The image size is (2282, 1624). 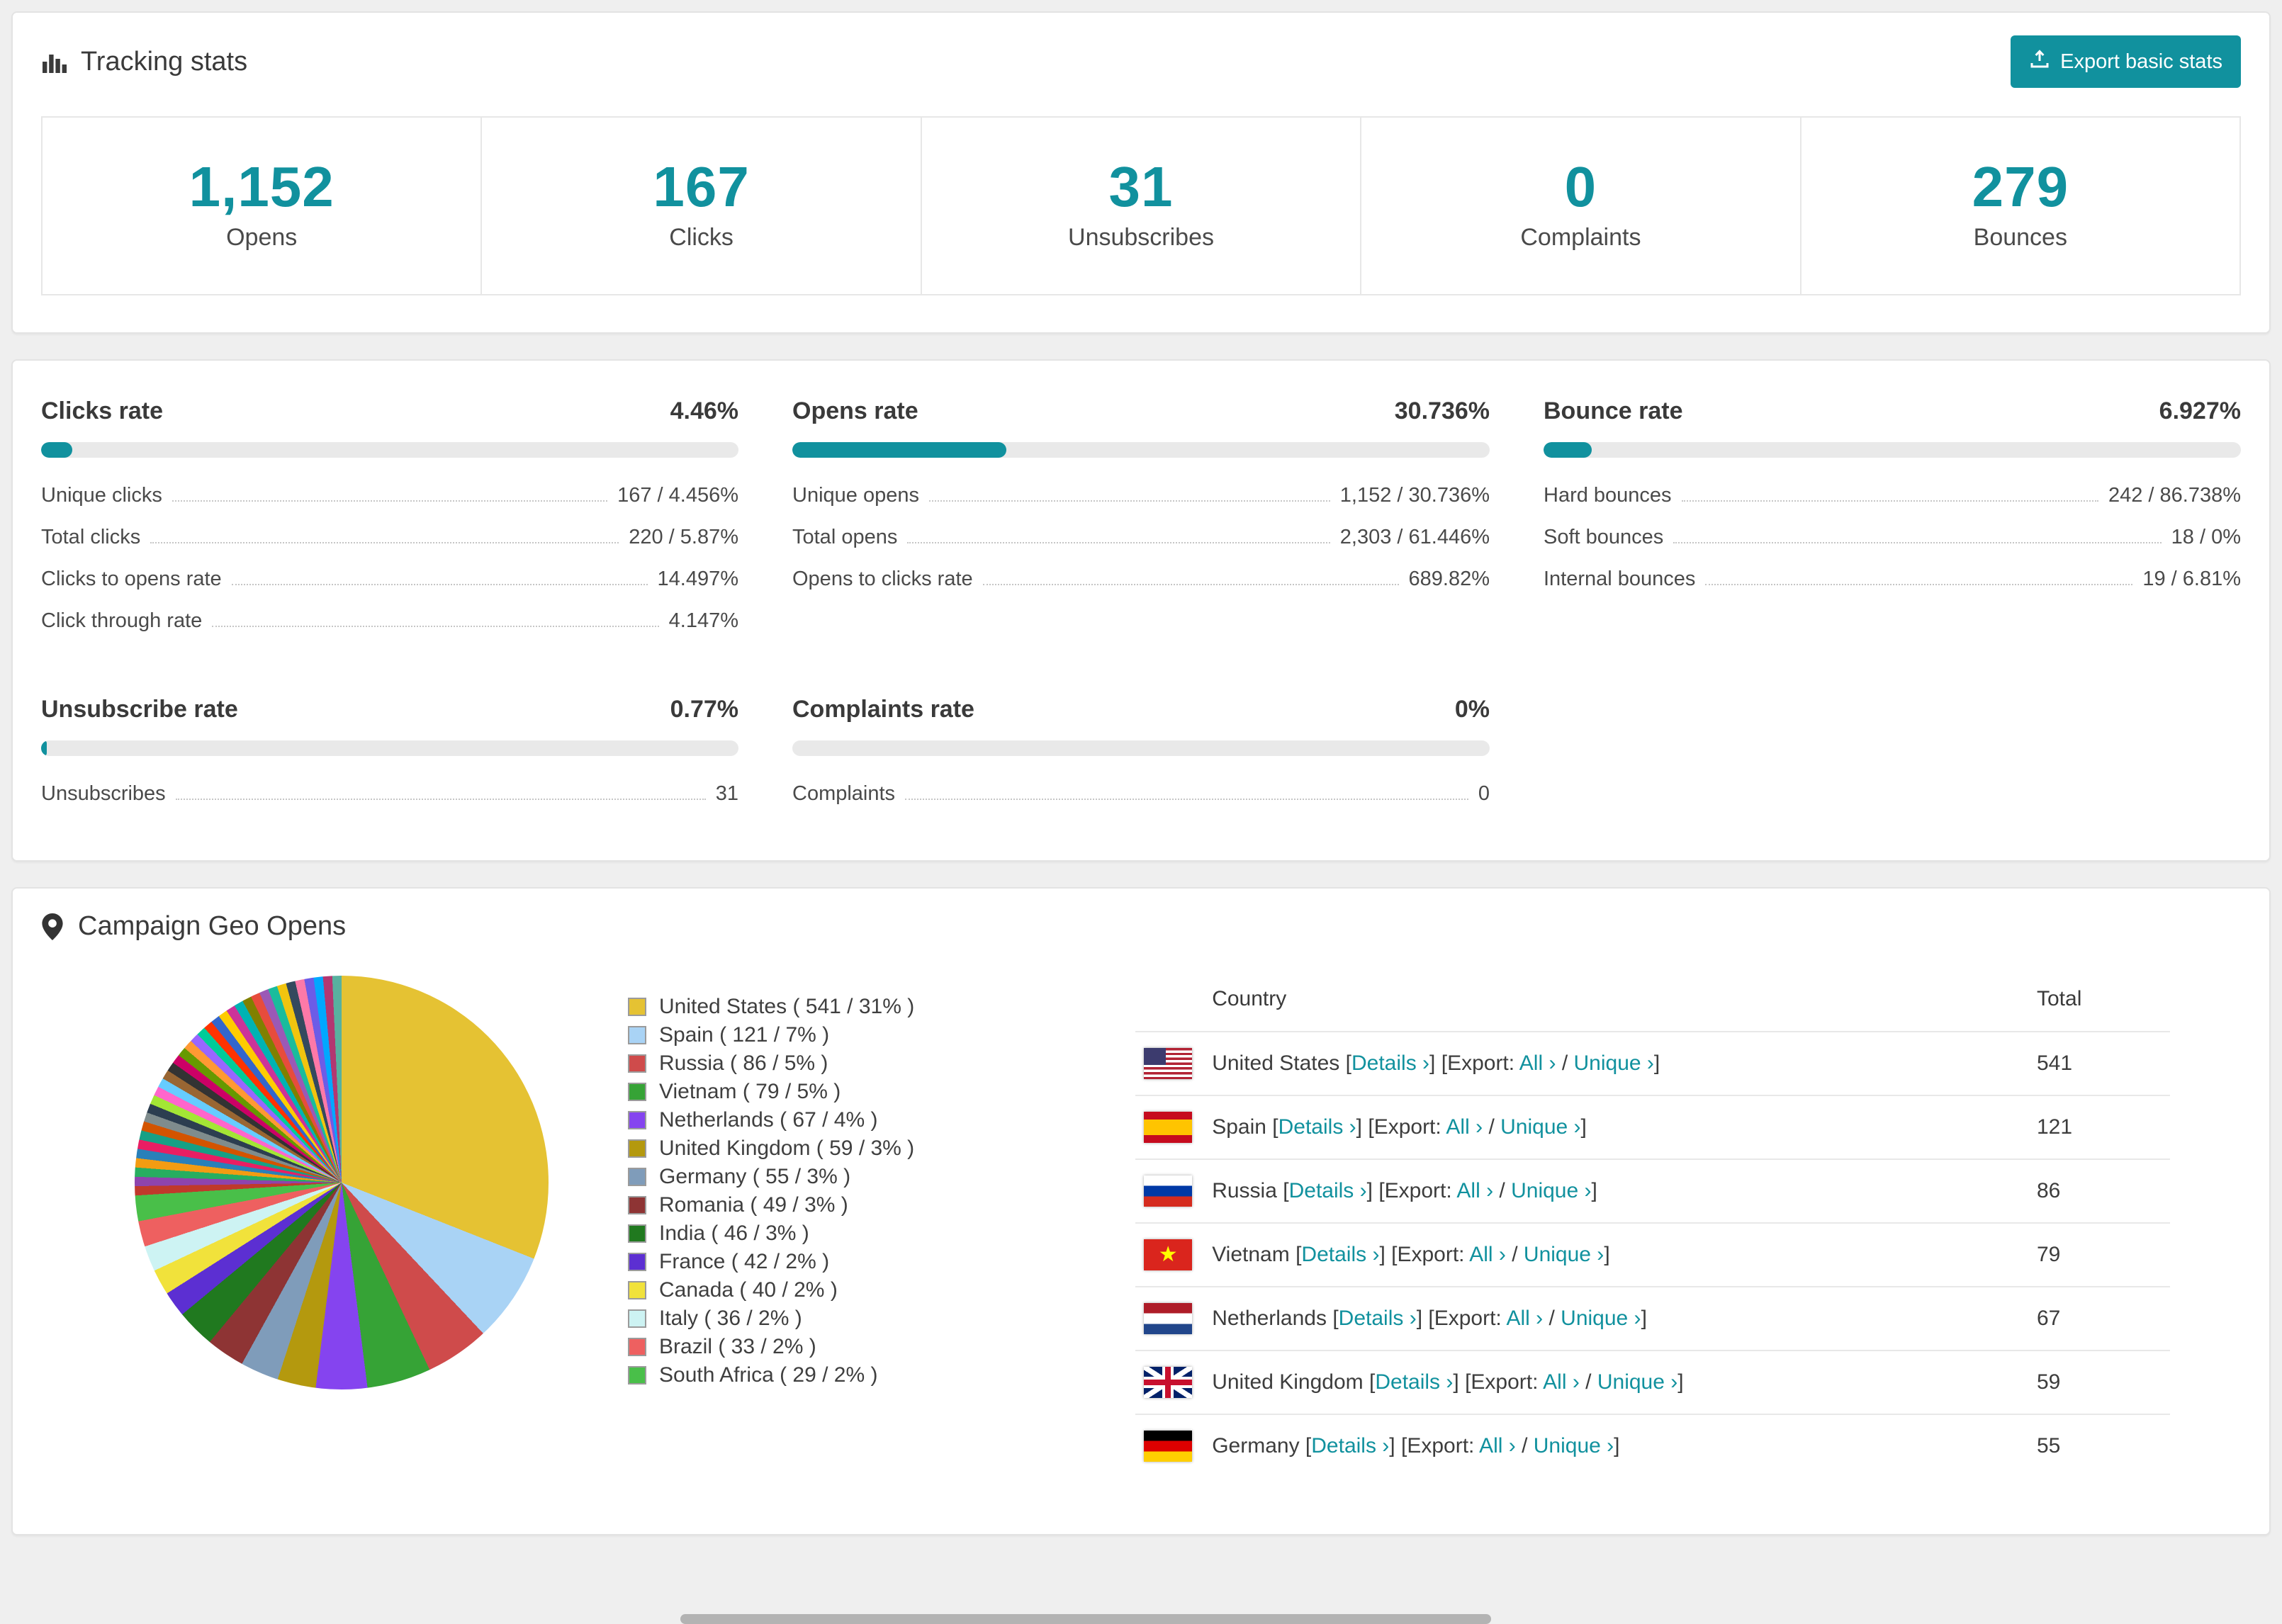 What do you see at coordinates (390, 621) in the screenshot?
I see `rate-detail-row: Click through rate 4.147%` at bounding box center [390, 621].